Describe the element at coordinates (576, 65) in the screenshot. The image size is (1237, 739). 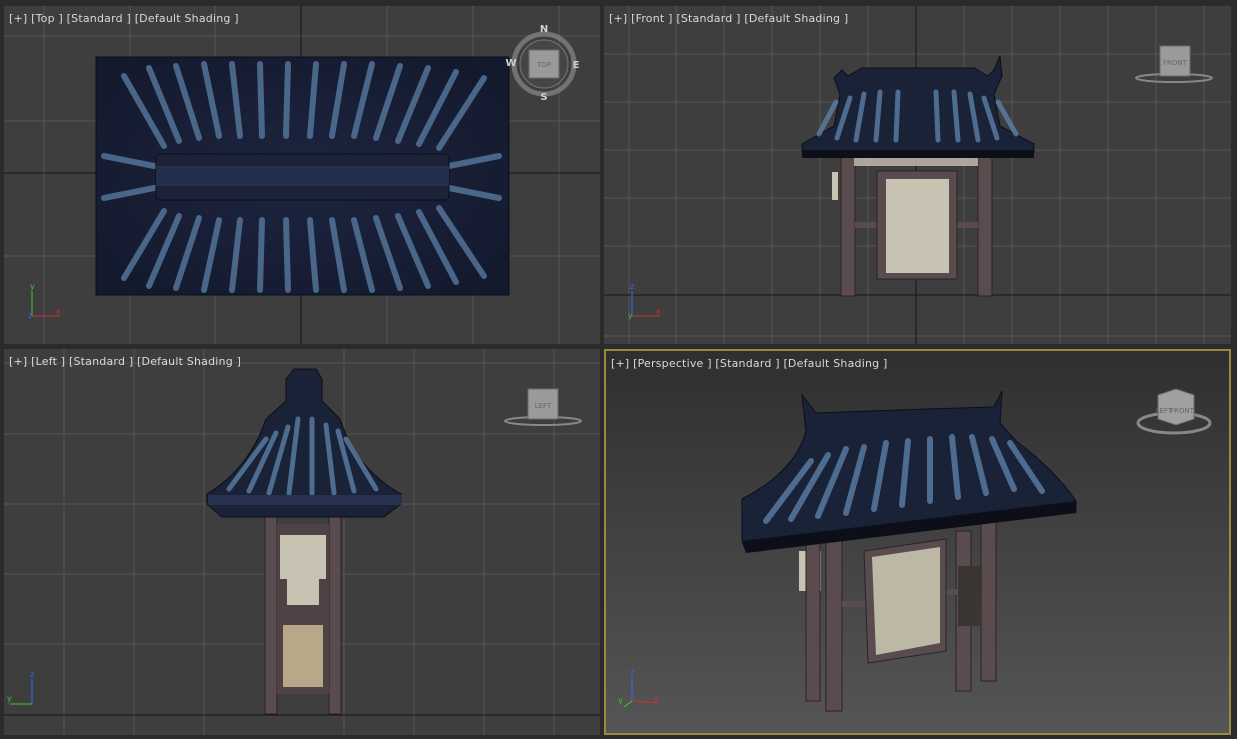
I see `compass-east: E` at that location.